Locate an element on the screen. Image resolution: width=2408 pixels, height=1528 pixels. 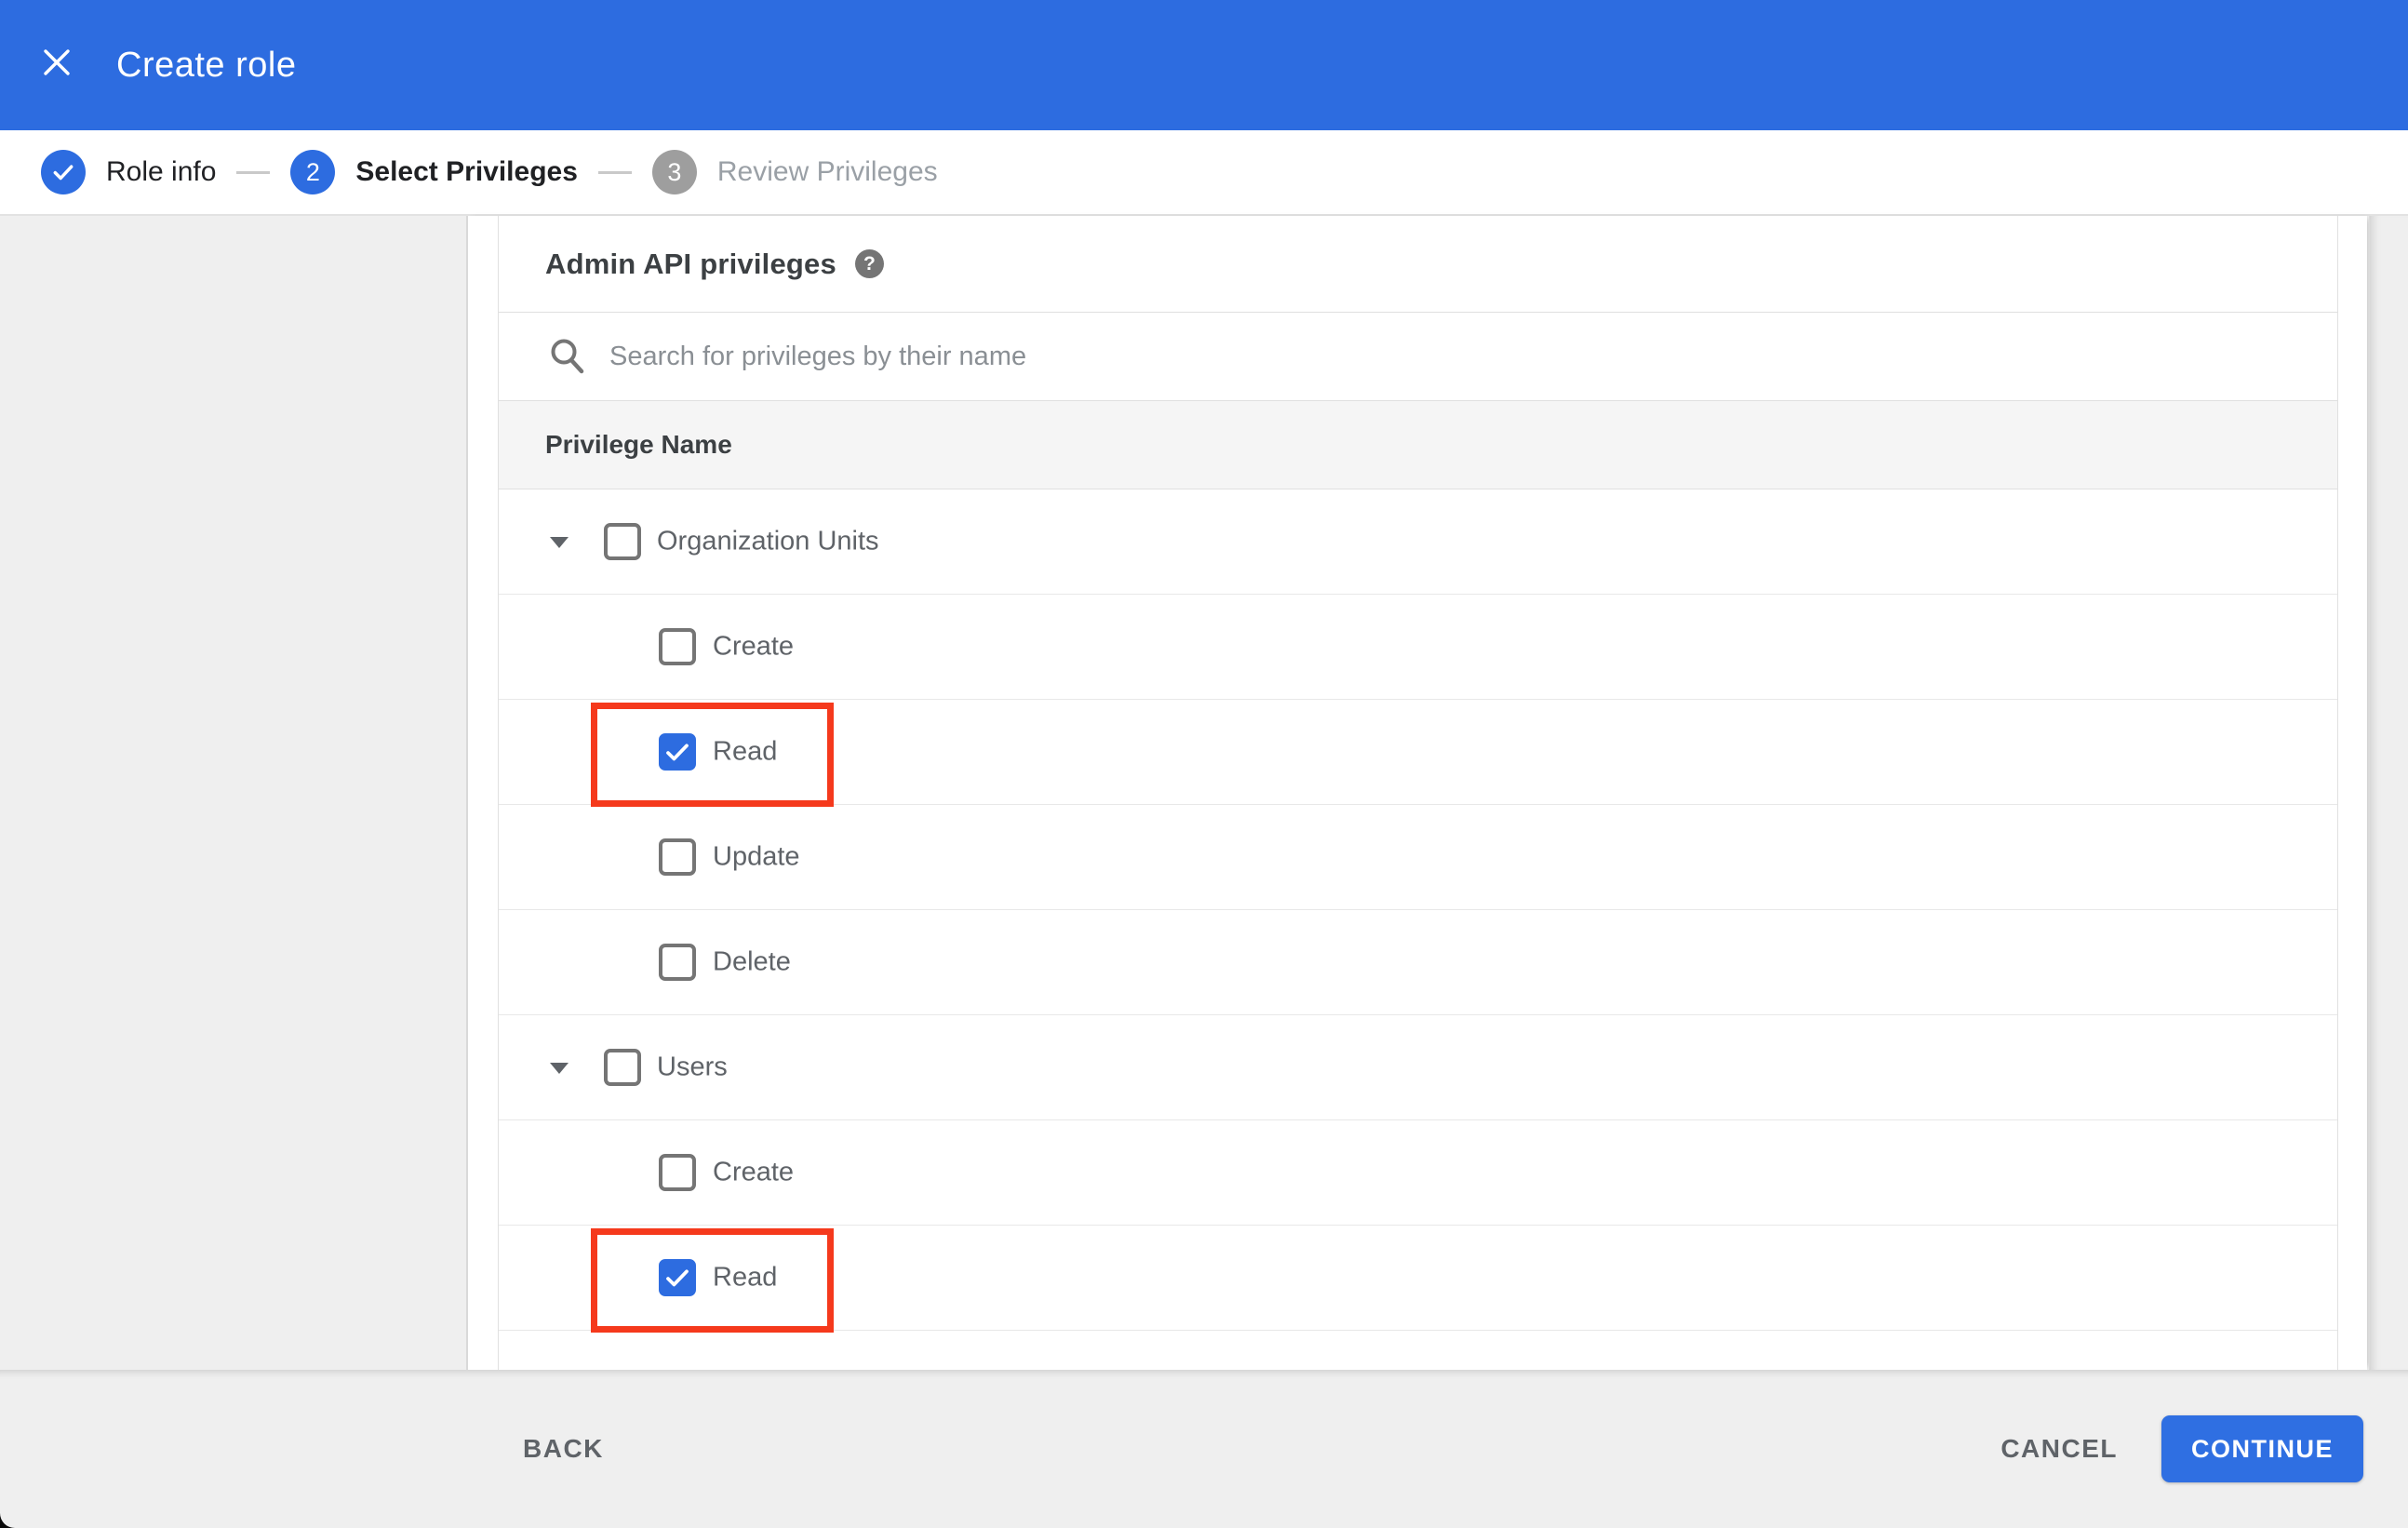
dialog-title: Create role is located at coordinates (207, 65).